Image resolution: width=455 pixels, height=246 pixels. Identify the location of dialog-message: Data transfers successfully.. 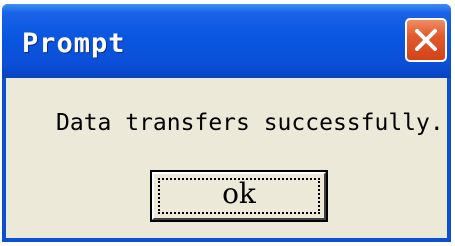
(250, 123).